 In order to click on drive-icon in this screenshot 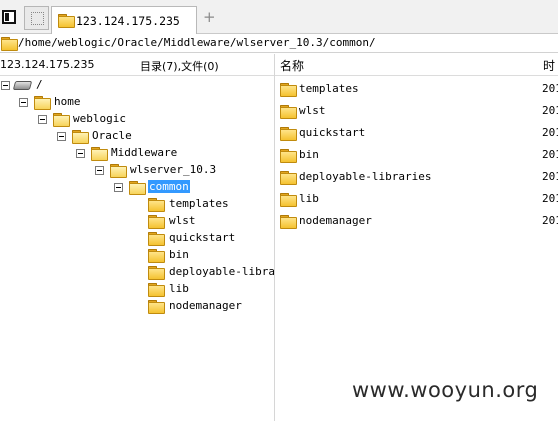, I will do `click(22, 85)`.